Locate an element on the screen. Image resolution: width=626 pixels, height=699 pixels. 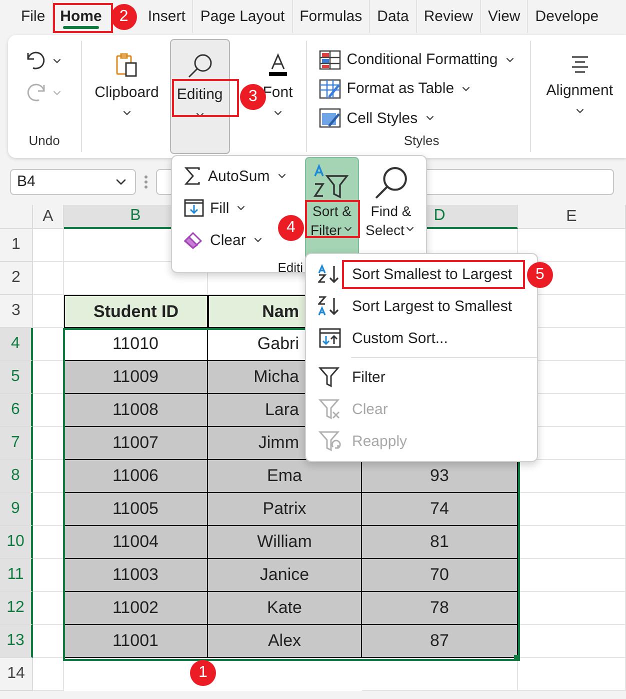
table-cell: 11005 is located at coordinates (136, 509).